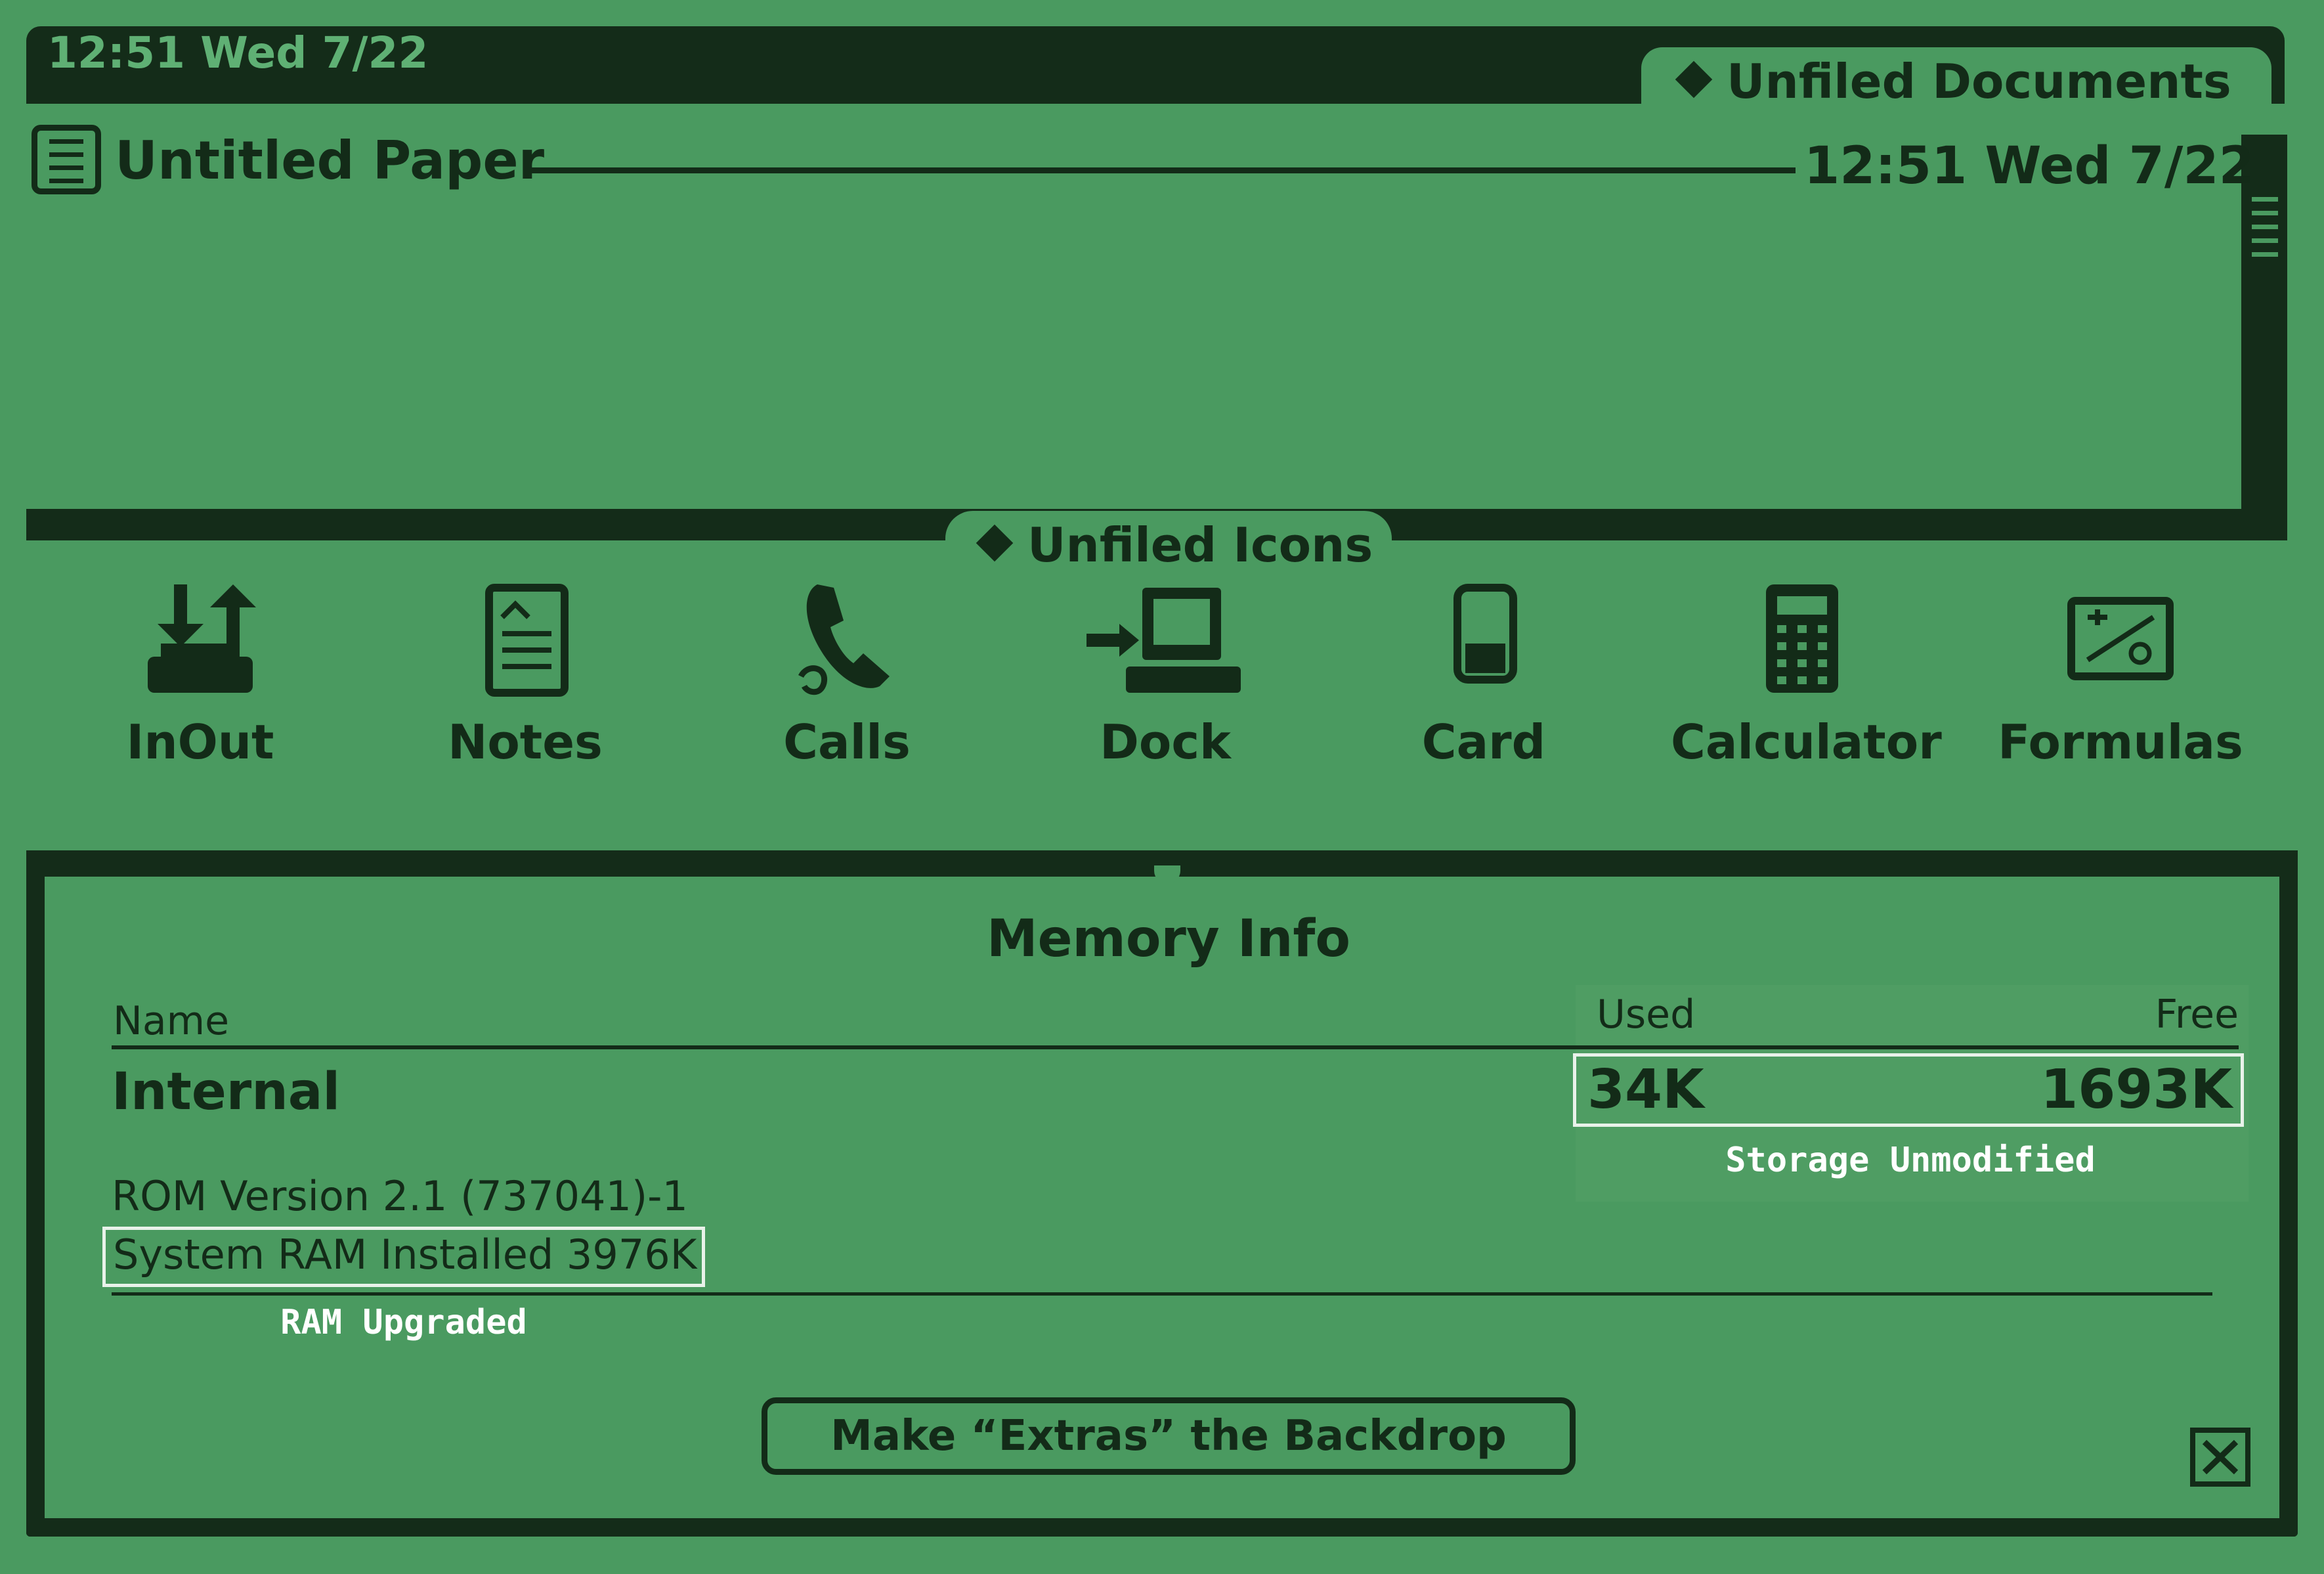 The width and height of the screenshot is (2324, 1574). Describe the element at coordinates (1169, 1436) in the screenshot. I see `make-backdrop-button: Make “Extras” the Backdrop` at that location.